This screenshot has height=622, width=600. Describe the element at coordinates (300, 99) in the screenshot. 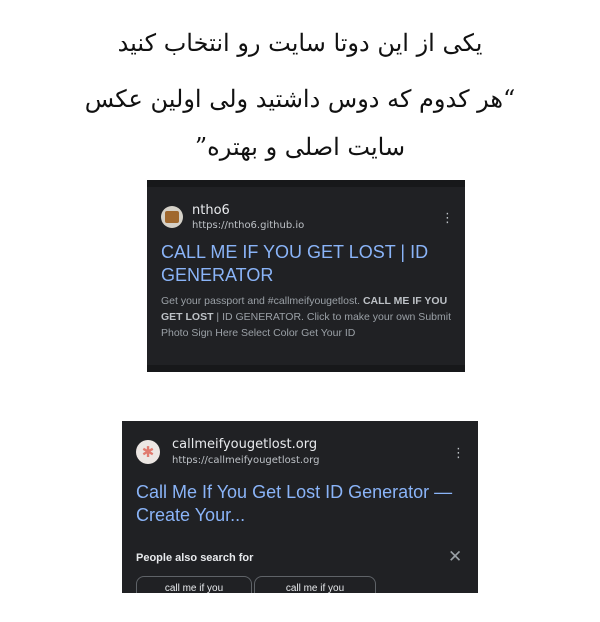

I see `caption-line-2: “هر کدوم که دوس داشتید ولی اولین عکس` at that location.